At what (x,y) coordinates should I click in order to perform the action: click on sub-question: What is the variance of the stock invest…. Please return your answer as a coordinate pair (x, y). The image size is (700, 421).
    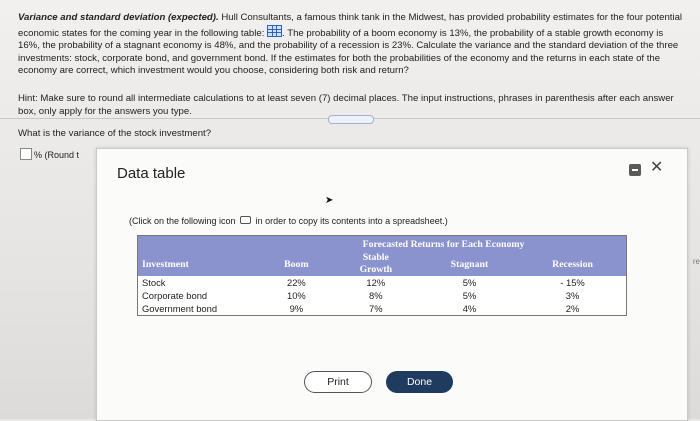
    Looking at the image, I should click on (115, 133).